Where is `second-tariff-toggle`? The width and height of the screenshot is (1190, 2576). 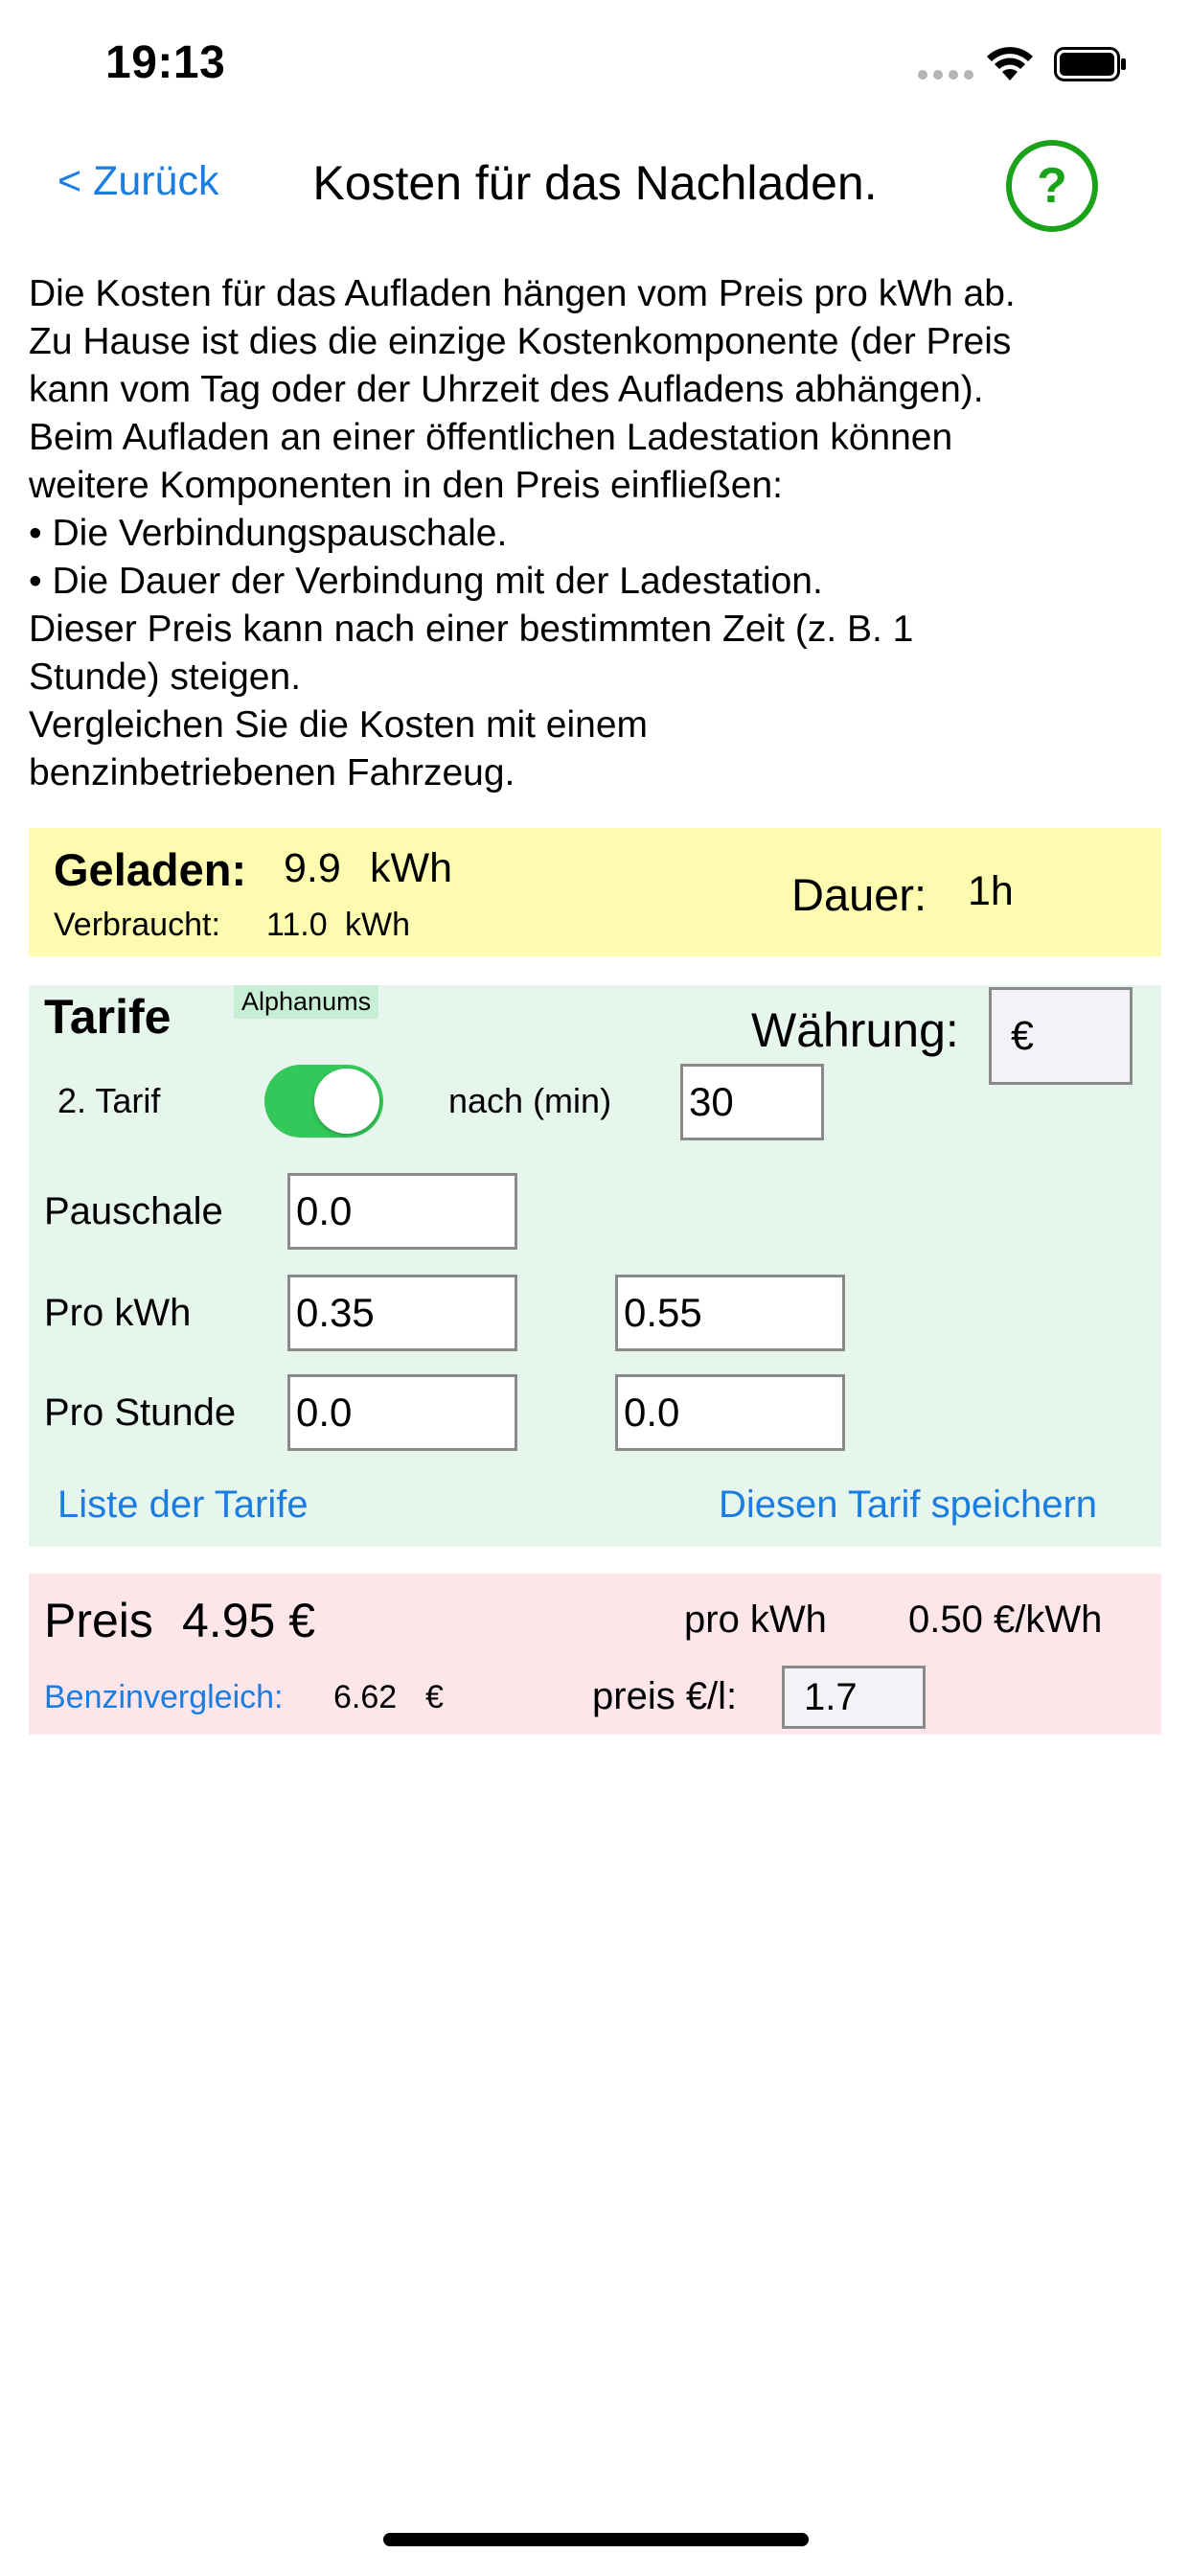 second-tariff-toggle is located at coordinates (324, 1101).